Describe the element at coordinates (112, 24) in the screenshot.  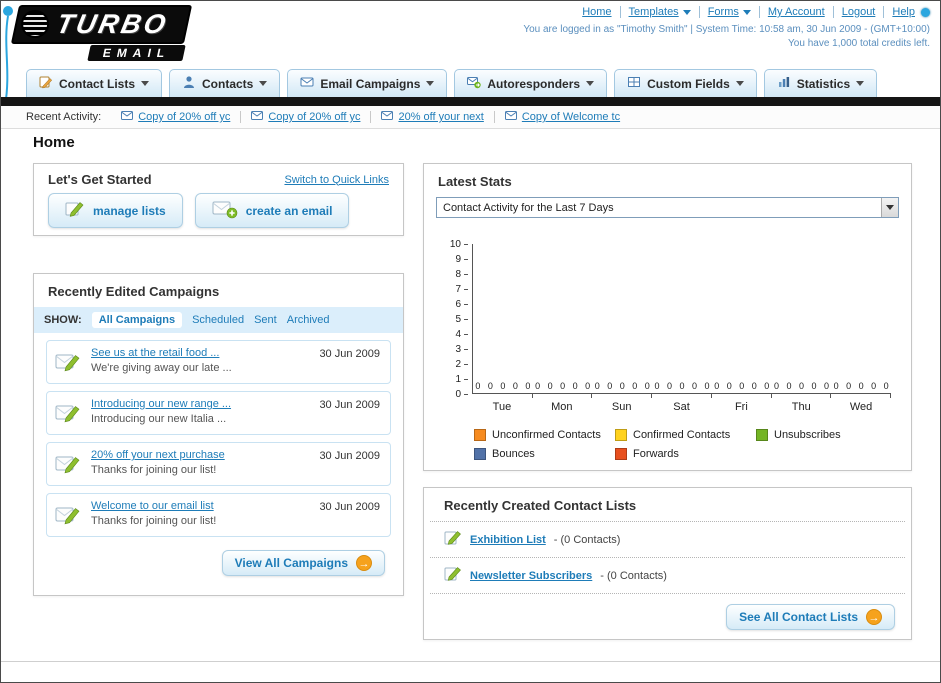
I see `logo-title-text: TURBO` at that location.